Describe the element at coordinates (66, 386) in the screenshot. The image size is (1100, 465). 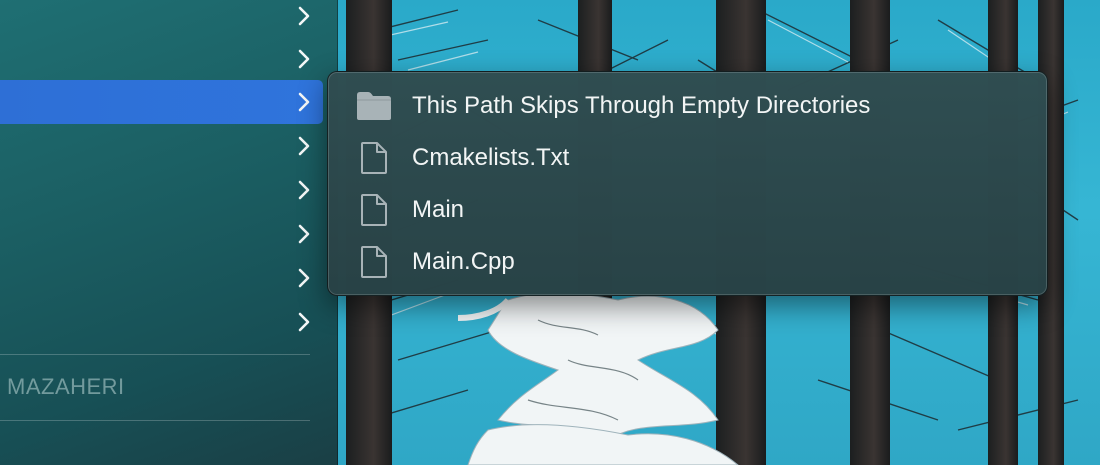
I see `section-label-mazaheri: MAZAHERI` at that location.